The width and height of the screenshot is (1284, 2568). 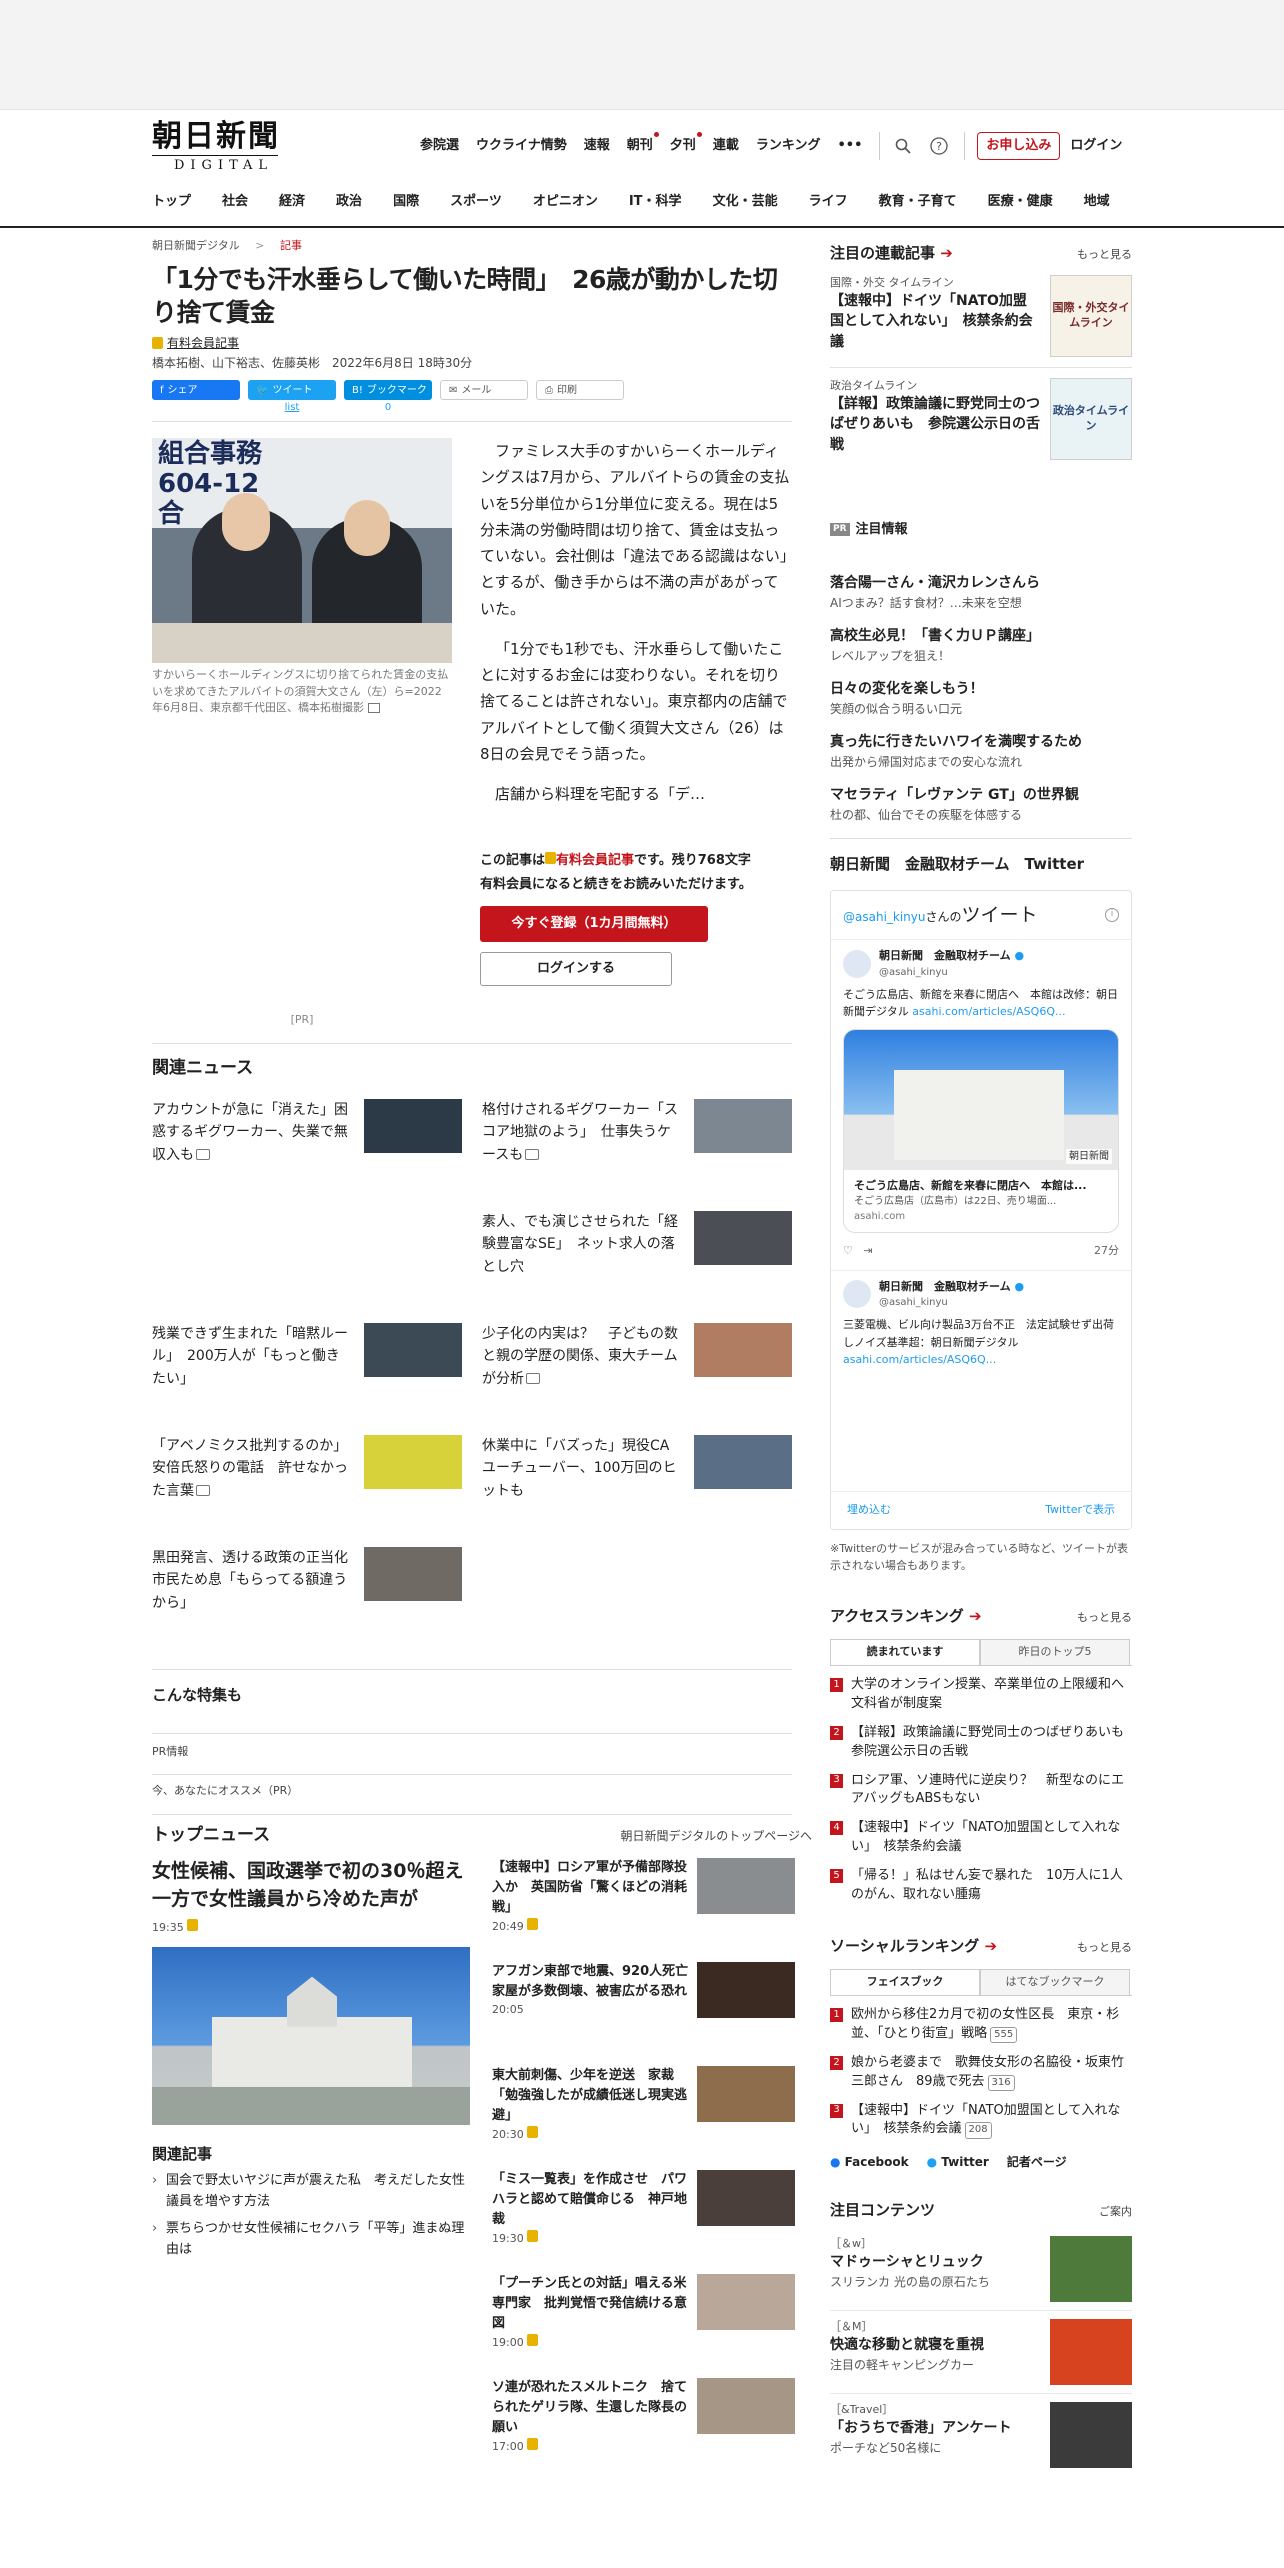 What do you see at coordinates (196, 390) in the screenshot?
I see `facebook-share-button: f シェア` at bounding box center [196, 390].